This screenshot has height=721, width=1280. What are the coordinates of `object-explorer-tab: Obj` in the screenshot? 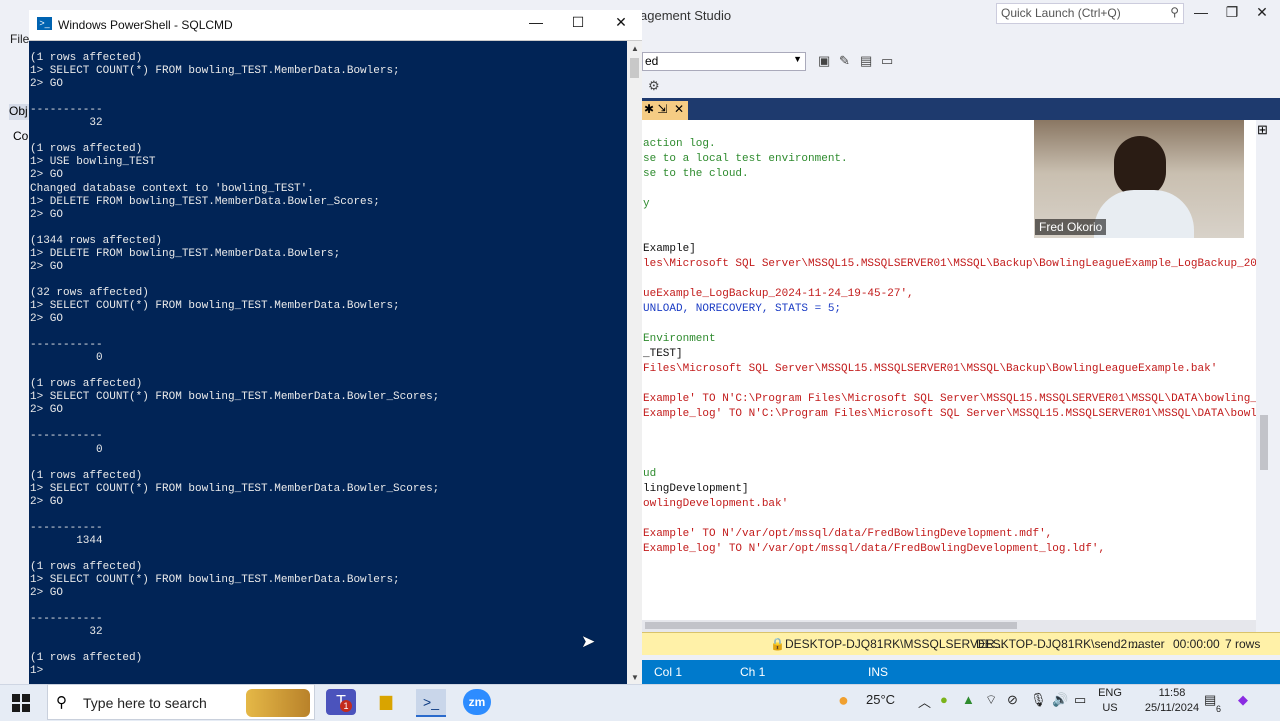 It's located at (20, 112).